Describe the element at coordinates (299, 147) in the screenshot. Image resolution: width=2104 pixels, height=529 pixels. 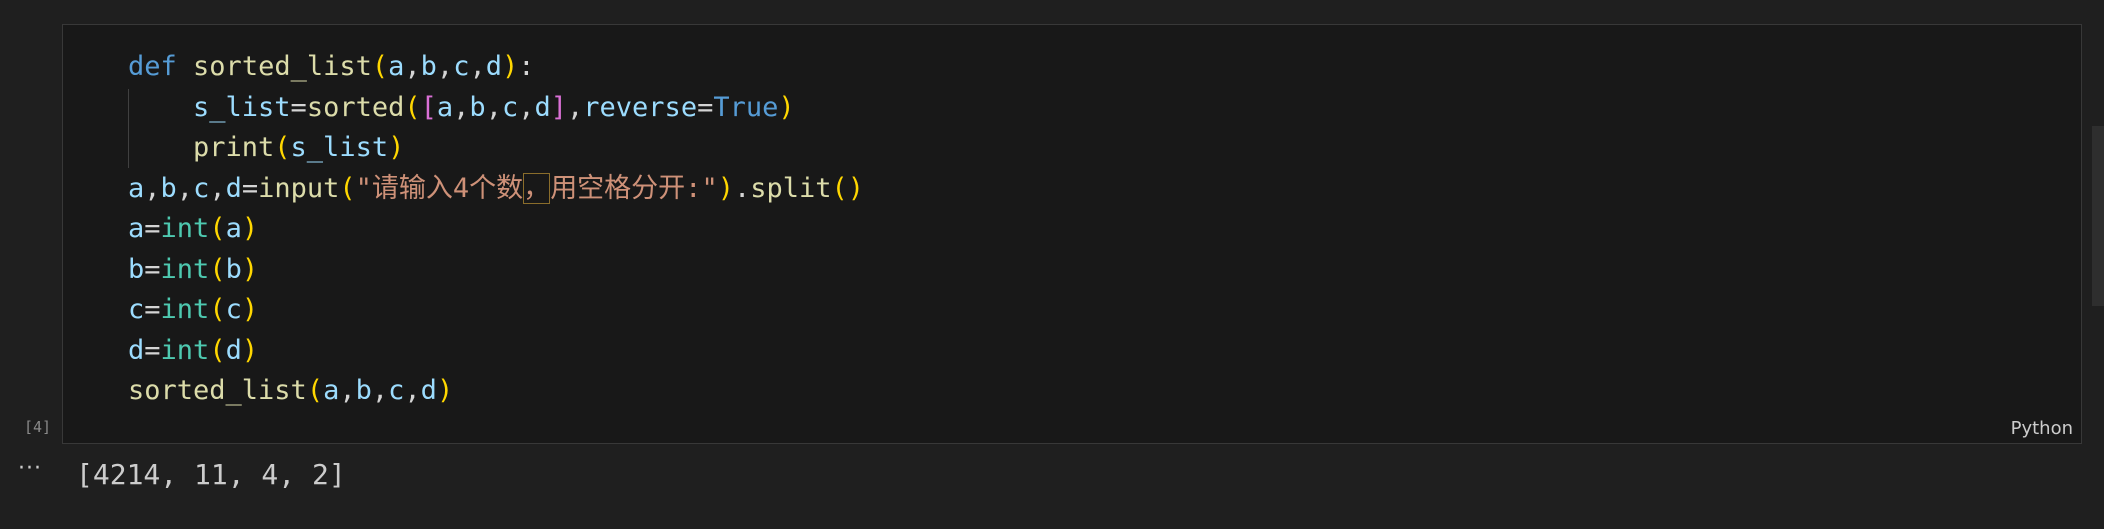
I see `code-line: print(s_list)` at that location.